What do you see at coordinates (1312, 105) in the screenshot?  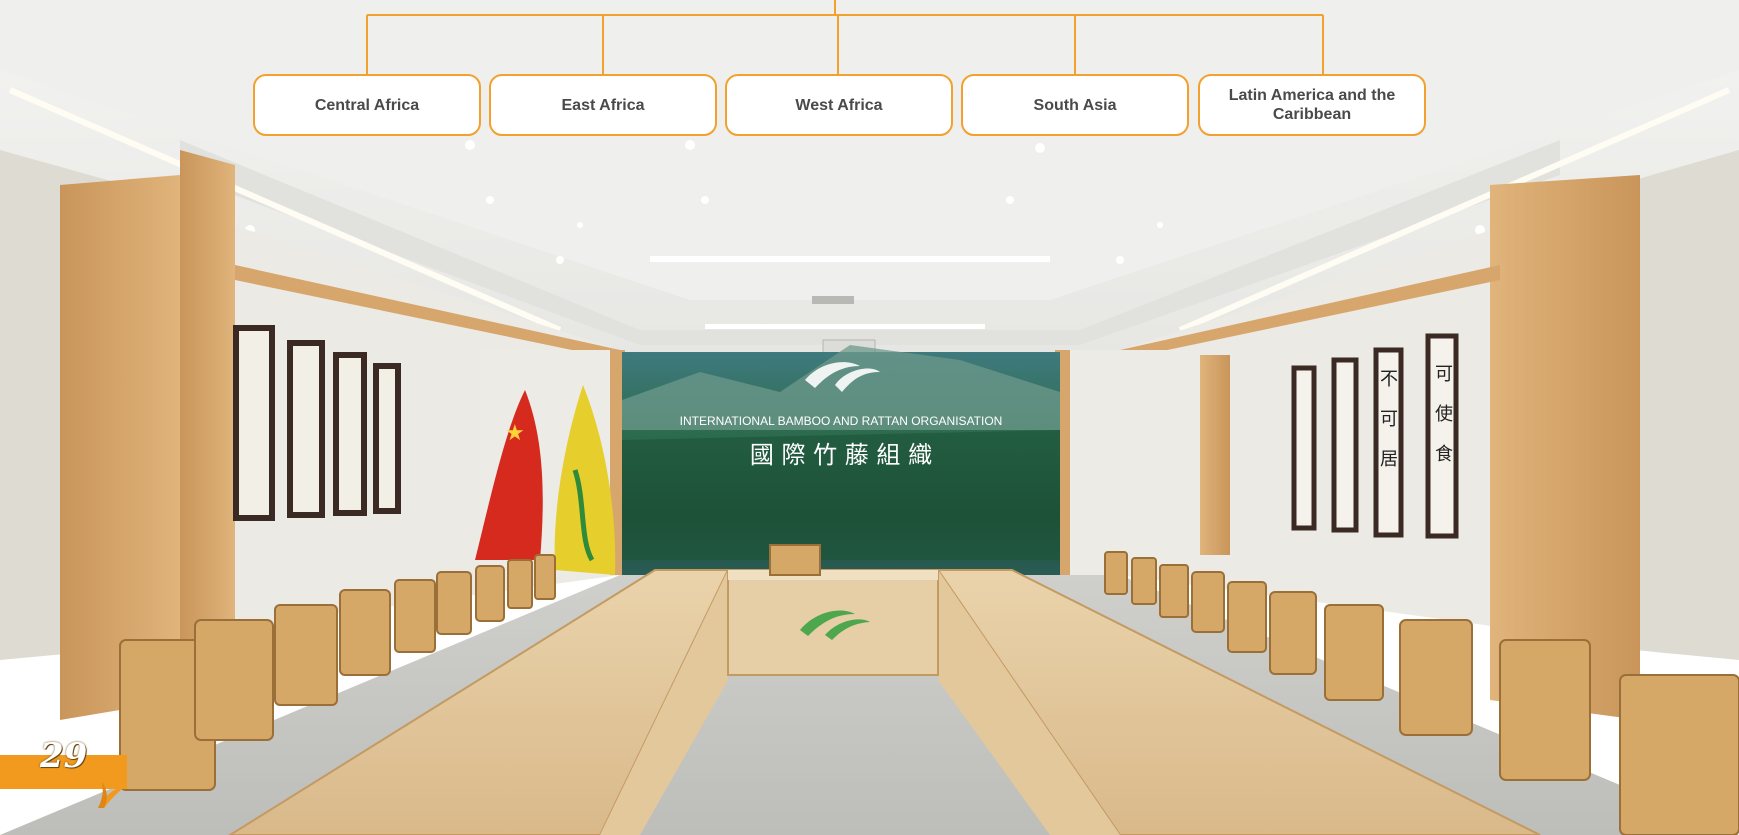 I see `region-box-latin-america: Latin America and the Caribbean` at bounding box center [1312, 105].